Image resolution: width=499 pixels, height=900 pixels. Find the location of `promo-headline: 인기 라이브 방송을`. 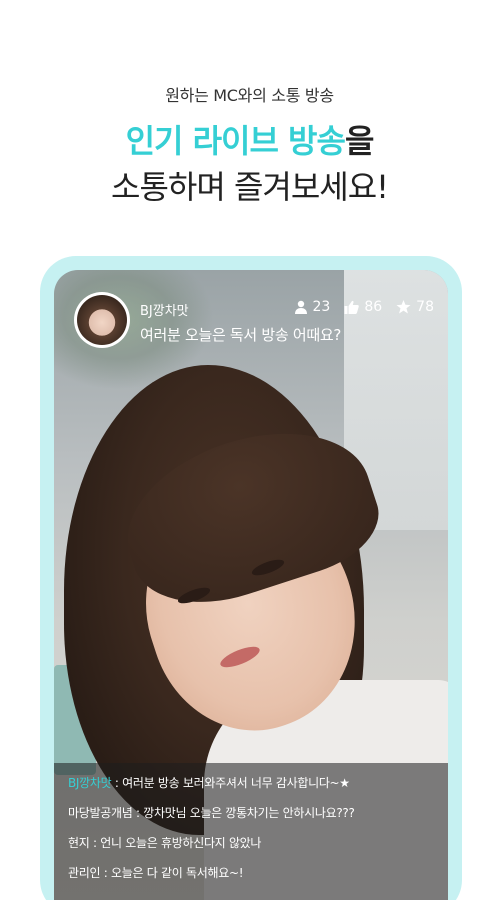

promo-headline: 인기 라이브 방송을 is located at coordinates (249, 139).